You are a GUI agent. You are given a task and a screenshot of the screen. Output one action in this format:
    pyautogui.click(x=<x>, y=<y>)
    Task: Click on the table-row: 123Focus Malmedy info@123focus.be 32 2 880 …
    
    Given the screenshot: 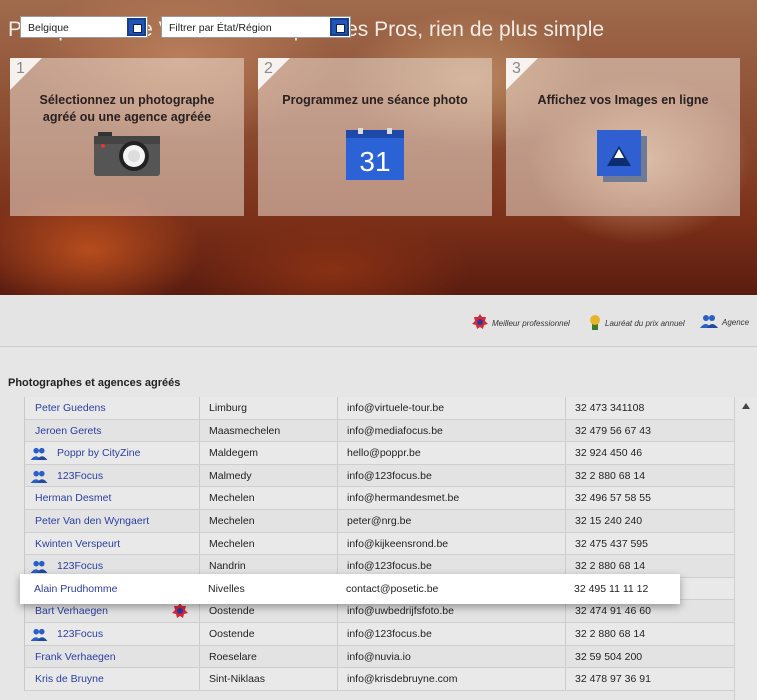 What is the action you would take?
    pyautogui.click(x=379, y=476)
    